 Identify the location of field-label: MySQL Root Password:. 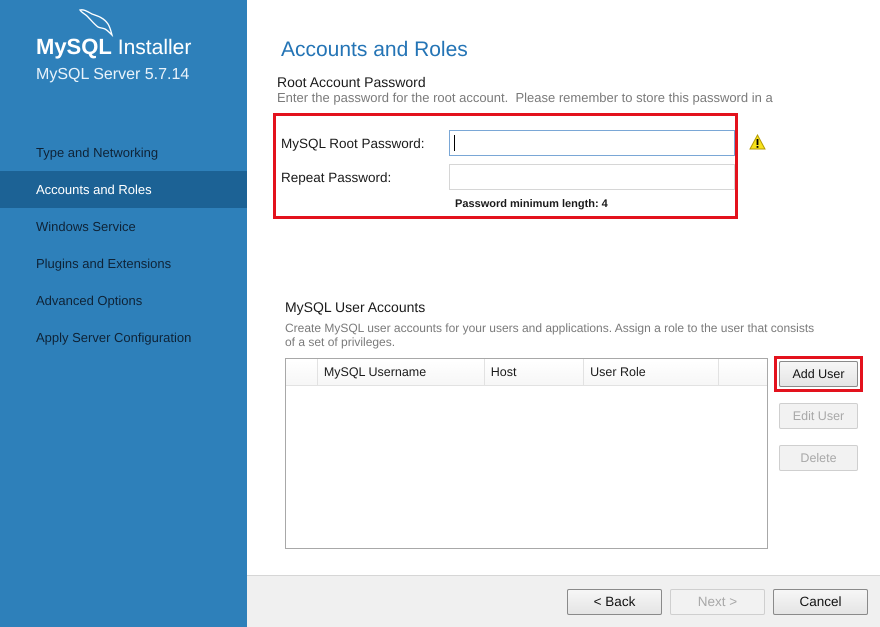
(353, 143).